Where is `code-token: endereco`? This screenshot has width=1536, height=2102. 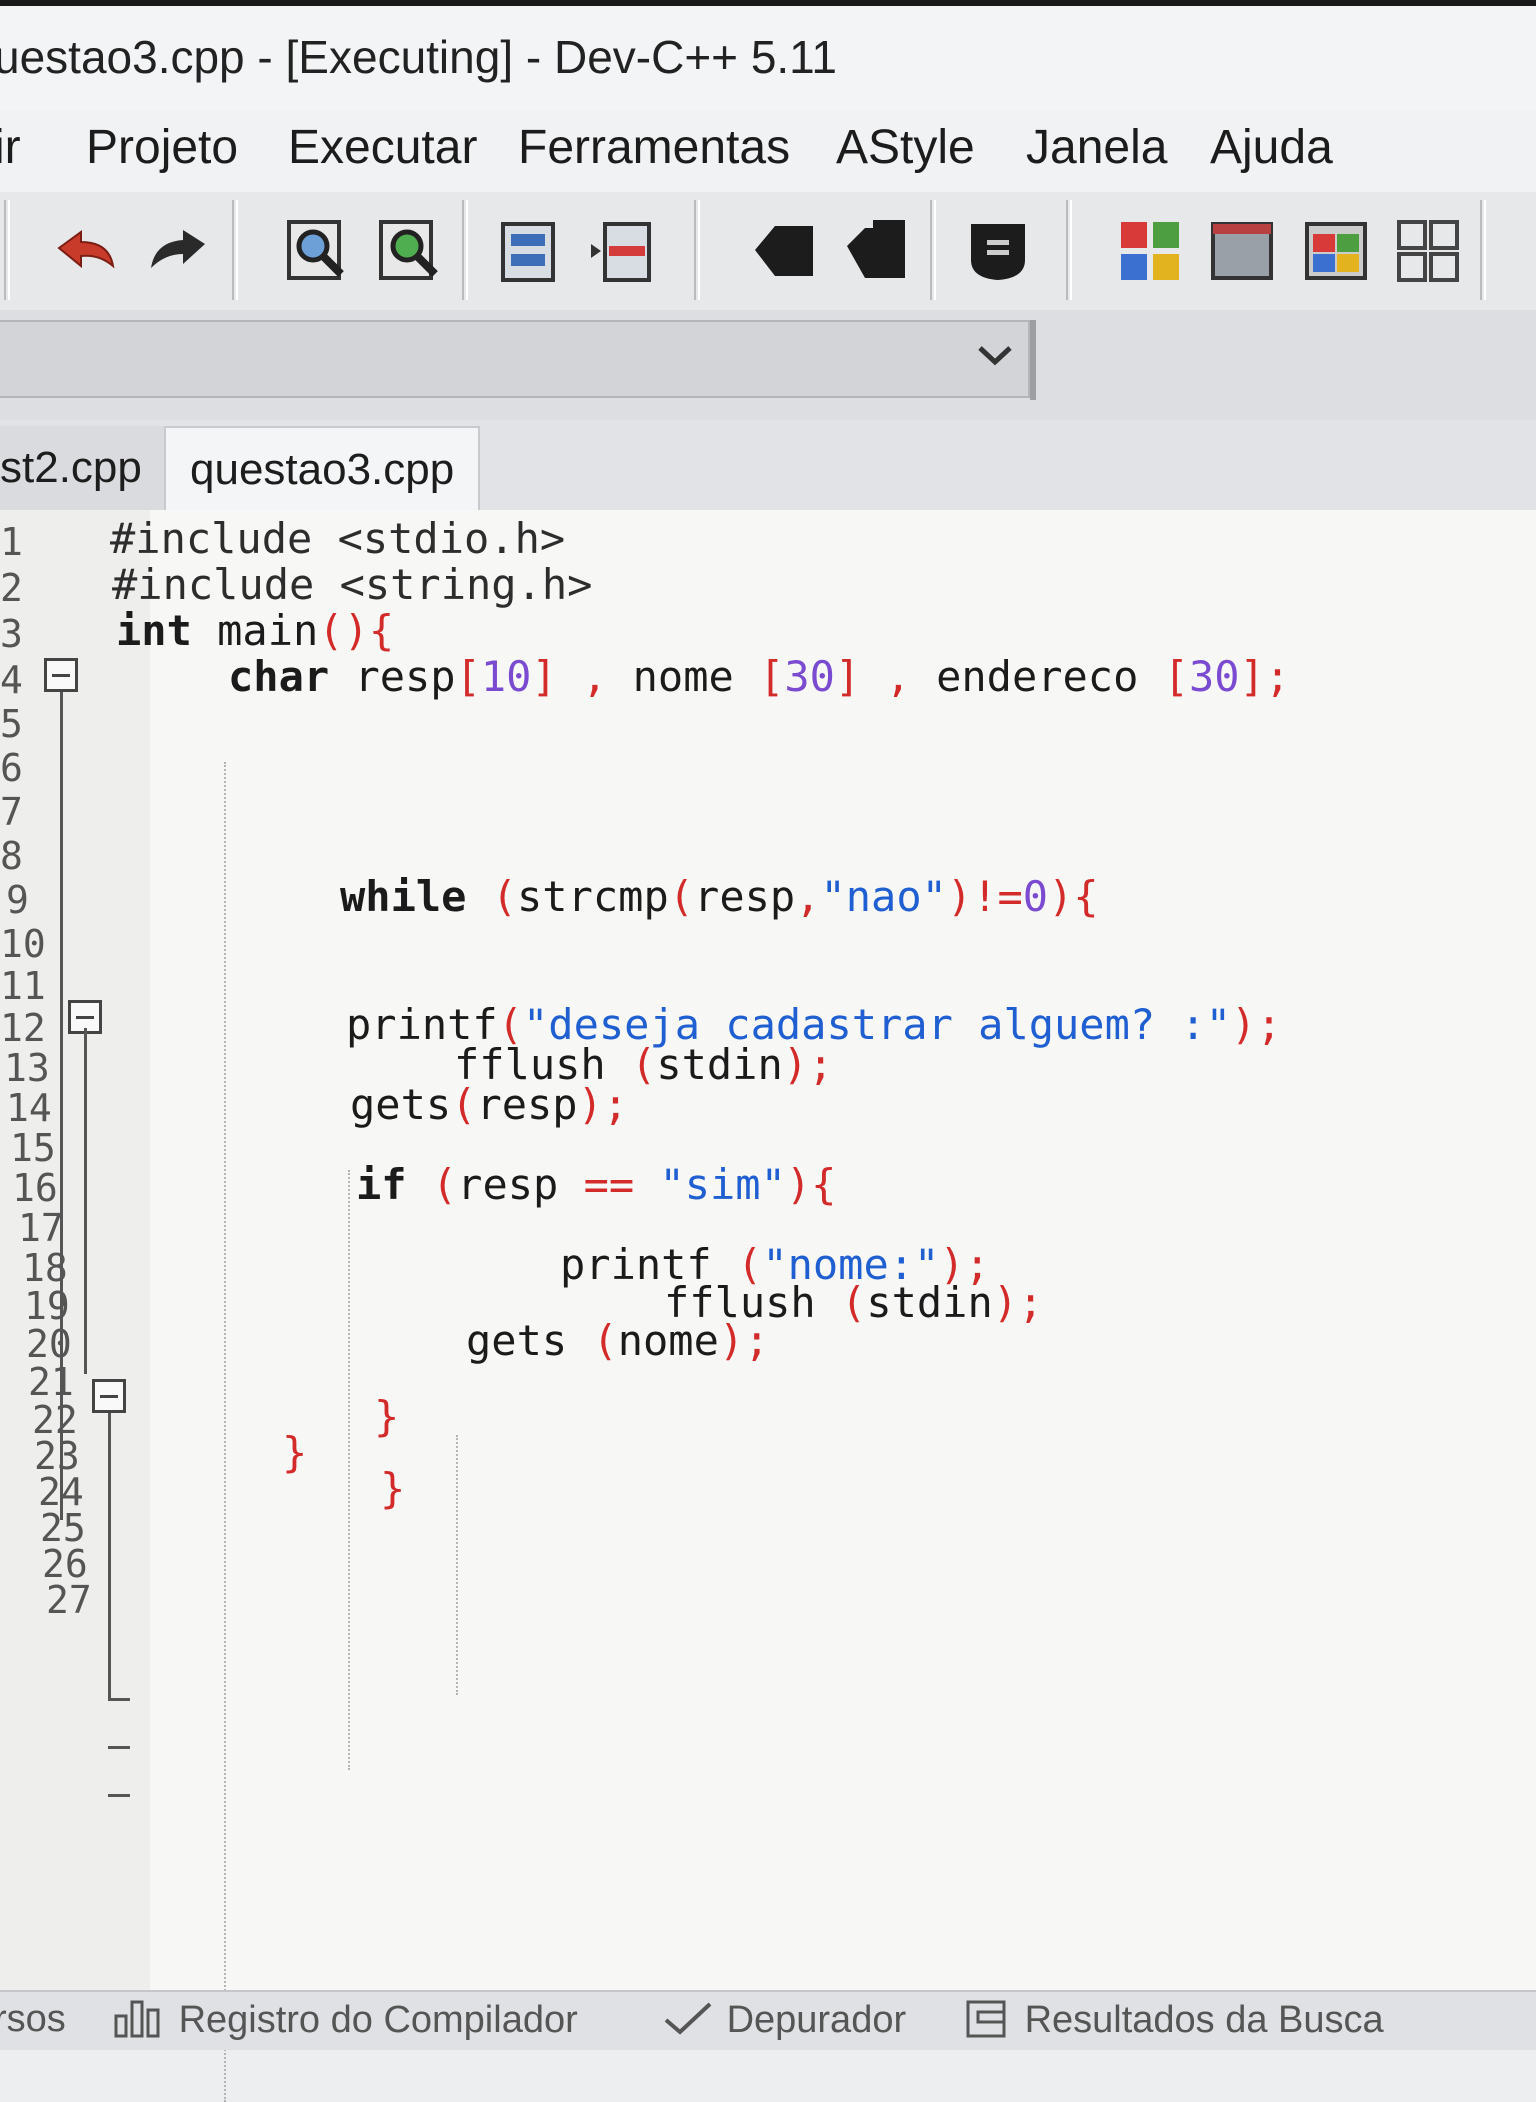 code-token: endereco is located at coordinates (1050, 676).